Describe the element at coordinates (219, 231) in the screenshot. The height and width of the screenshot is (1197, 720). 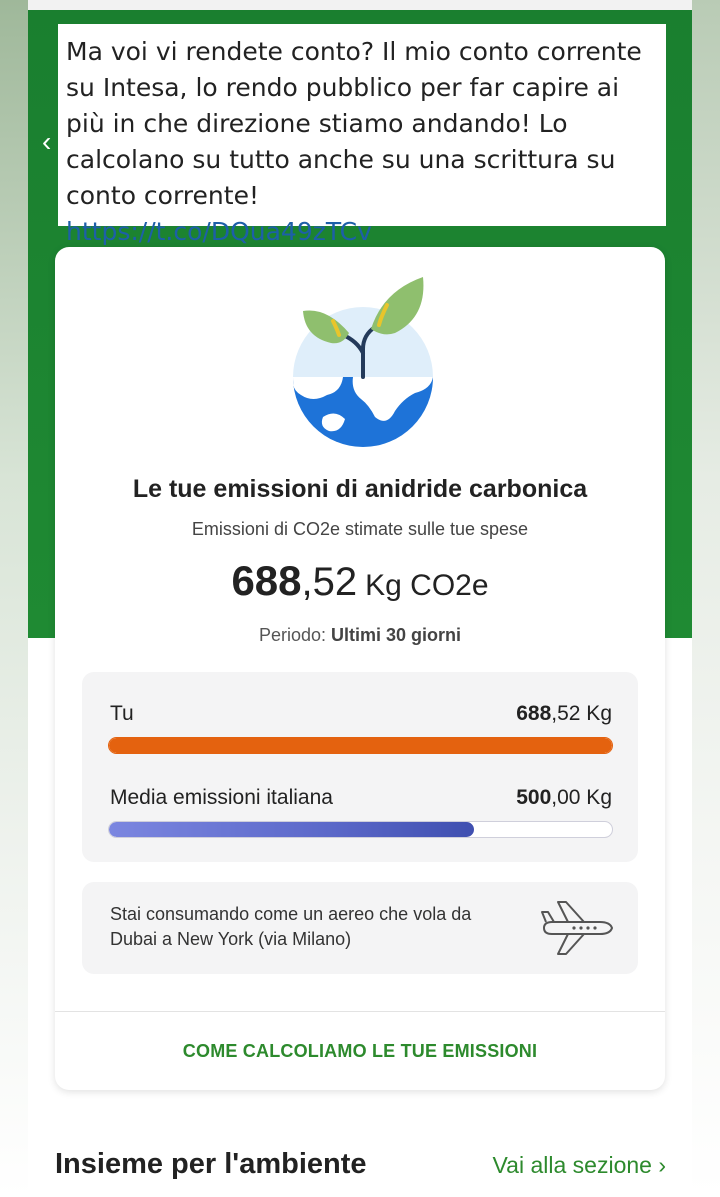
I see `tweet-link: https://t.co/DQua49zTCv` at that location.